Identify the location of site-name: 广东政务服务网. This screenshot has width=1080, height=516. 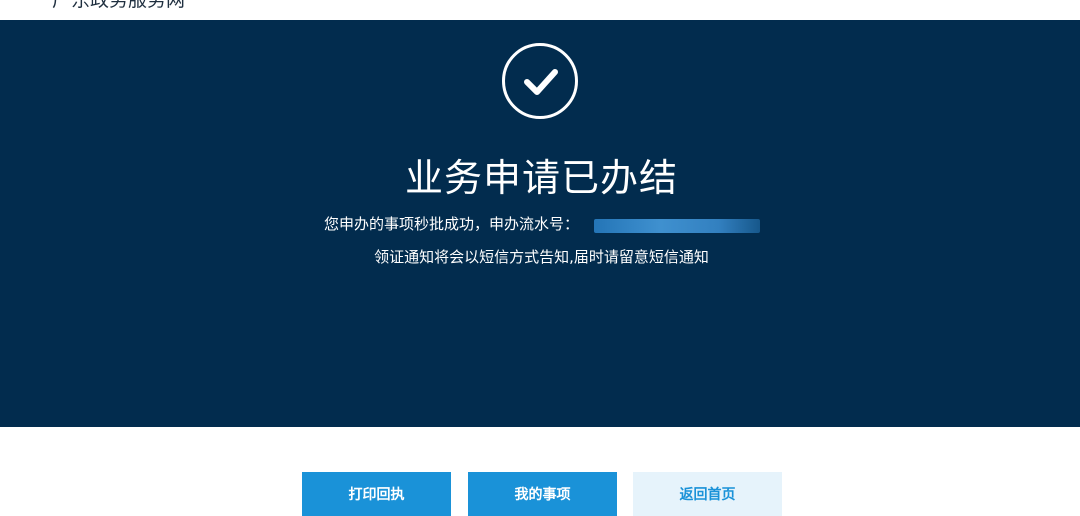
(118, 5).